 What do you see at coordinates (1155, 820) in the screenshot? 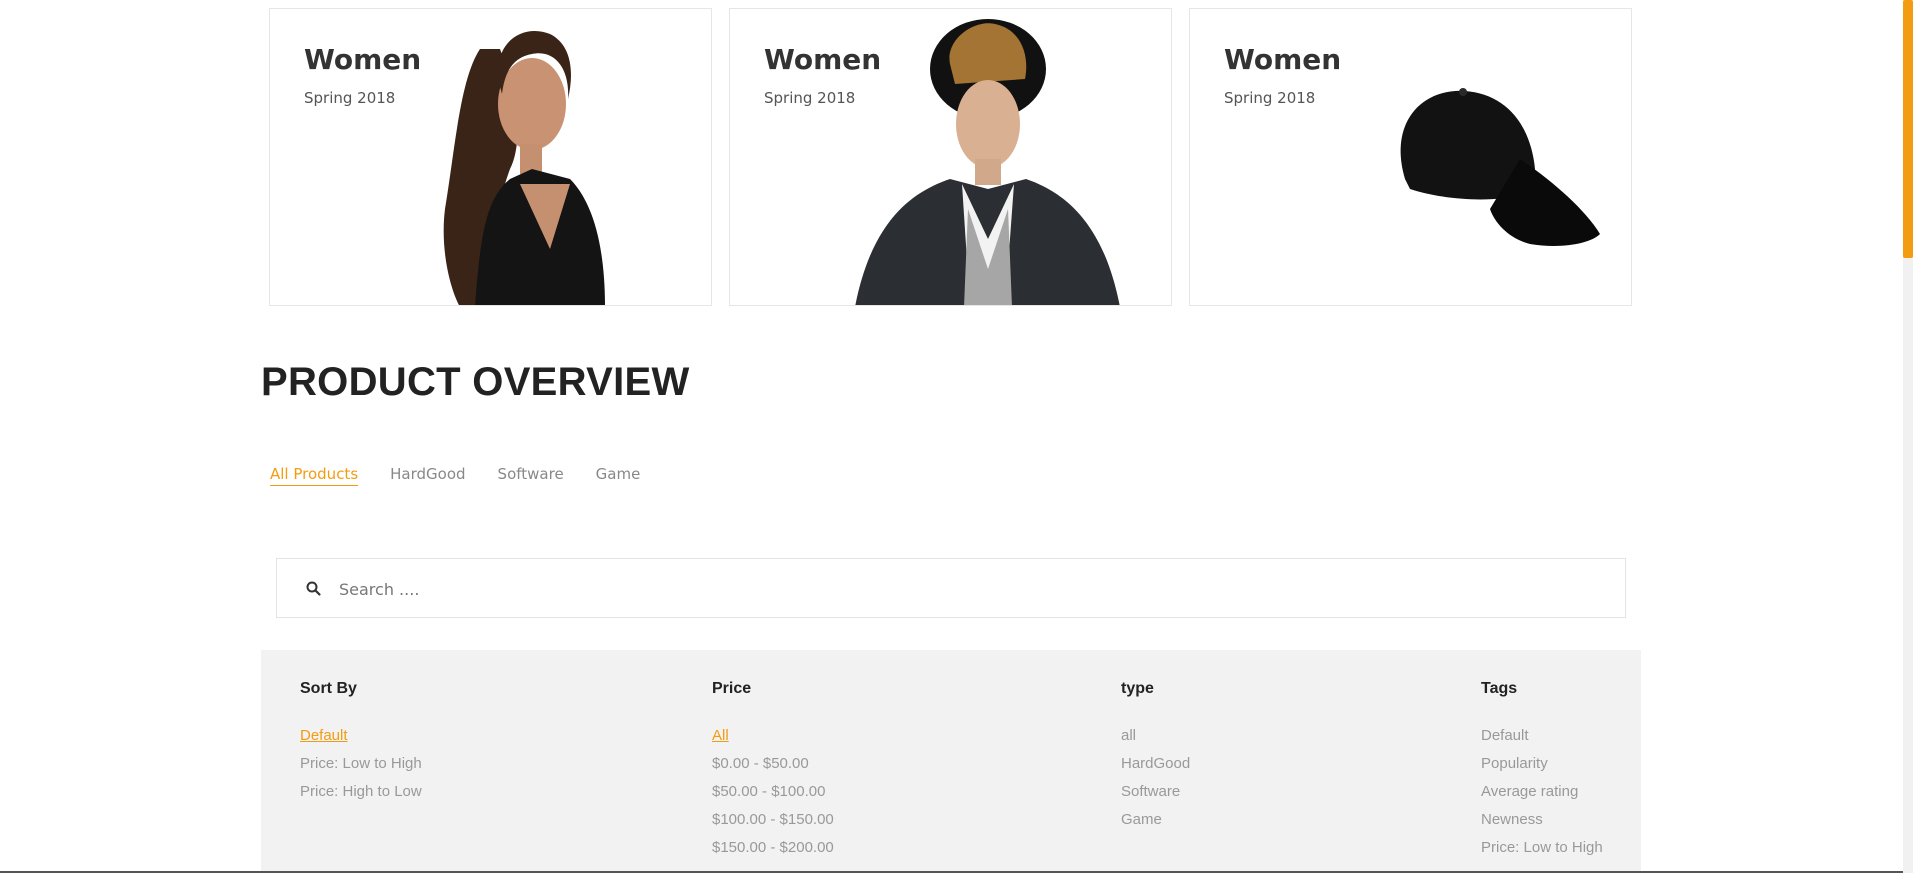
I see `type-option-game: Game` at bounding box center [1155, 820].